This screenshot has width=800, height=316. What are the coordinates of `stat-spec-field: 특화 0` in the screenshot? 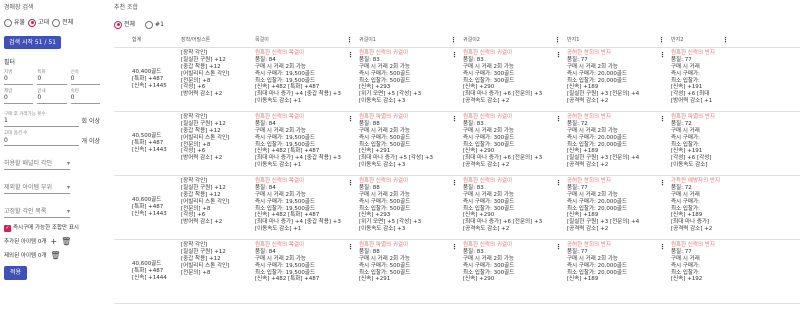 It's located at (52, 77).